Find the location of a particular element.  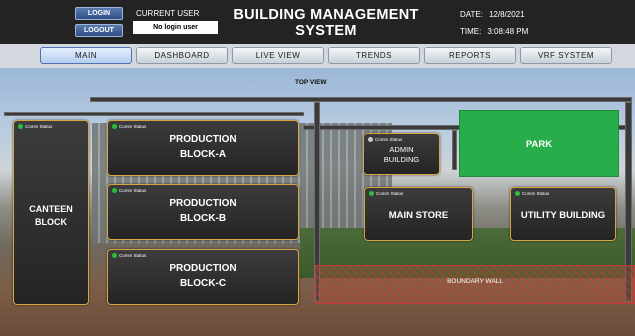

app-title-line1: BUILDING MANAGEMENT is located at coordinates (326, 15).